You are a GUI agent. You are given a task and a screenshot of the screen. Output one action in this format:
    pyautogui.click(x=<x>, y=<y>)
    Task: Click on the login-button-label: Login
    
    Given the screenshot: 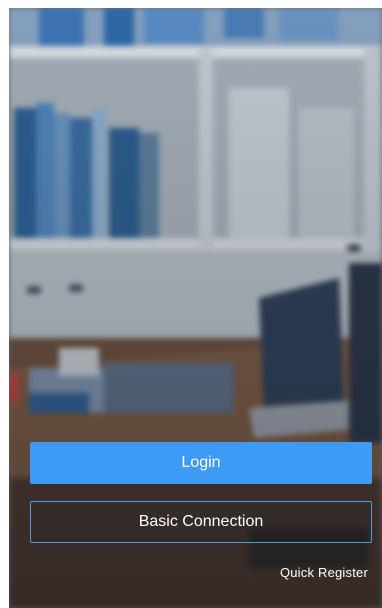 What is the action you would take?
    pyautogui.click(x=201, y=462)
    